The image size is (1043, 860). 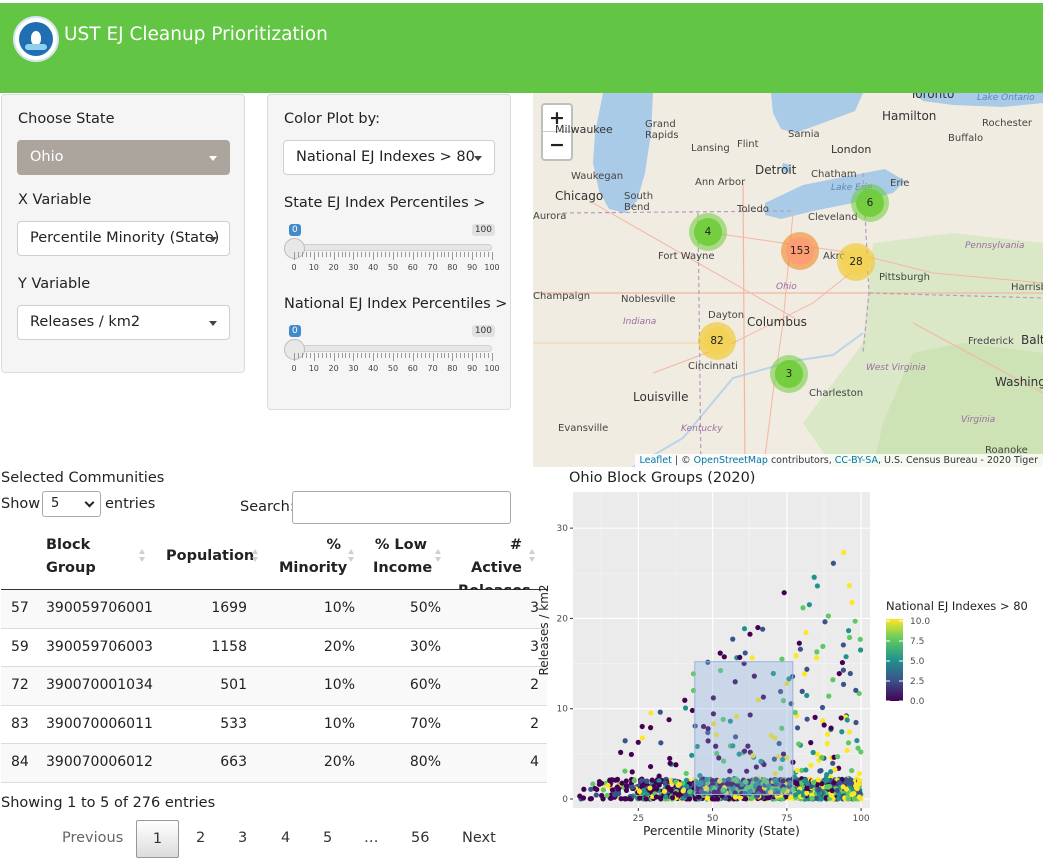 I want to click on table-info: Showing 1 to 5 of 276 entries, so click(x=108, y=803).